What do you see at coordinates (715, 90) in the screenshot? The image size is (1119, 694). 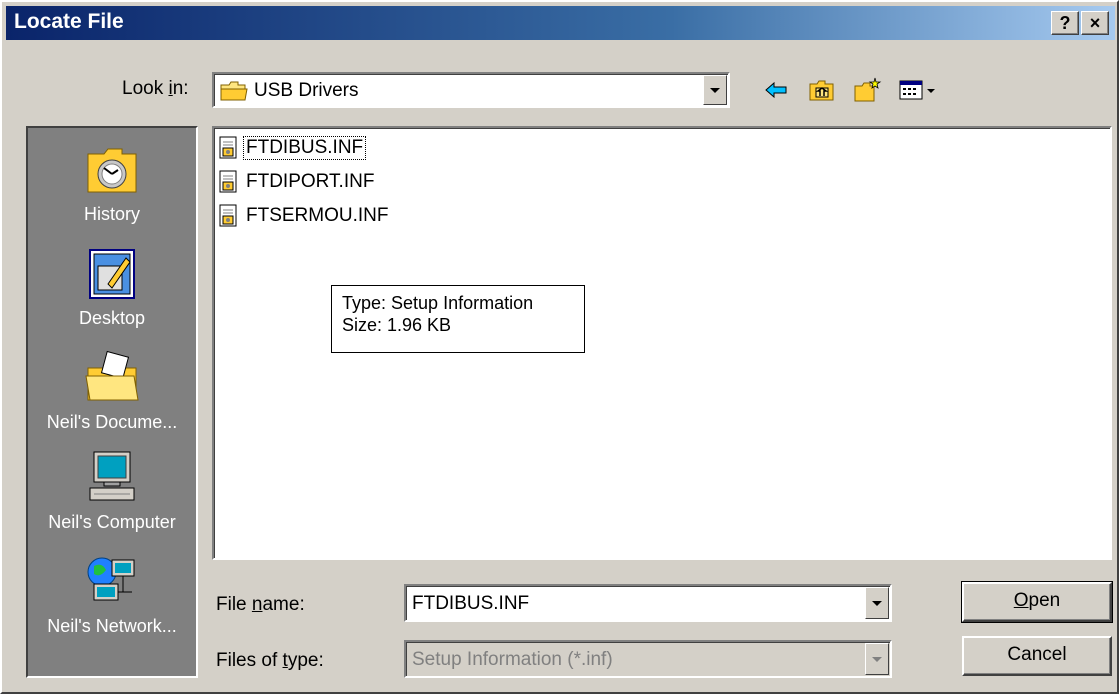 I see `look-in-dropdown-arrow` at bounding box center [715, 90].